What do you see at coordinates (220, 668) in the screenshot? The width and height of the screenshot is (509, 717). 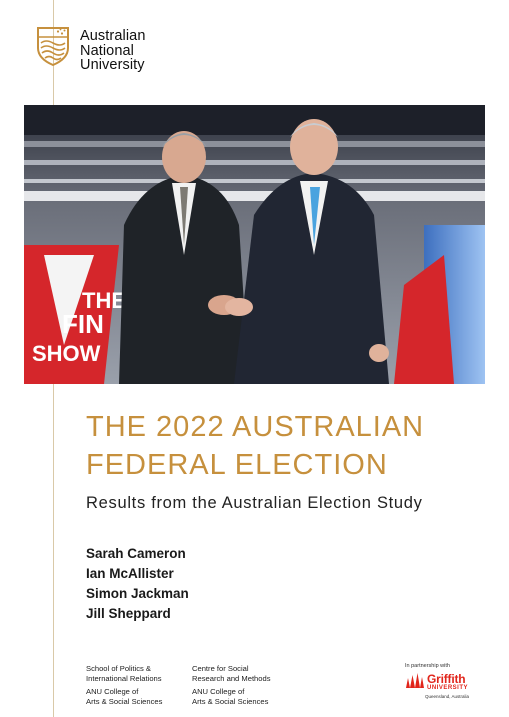 I see `affiliation-line: Centre for Social` at bounding box center [220, 668].